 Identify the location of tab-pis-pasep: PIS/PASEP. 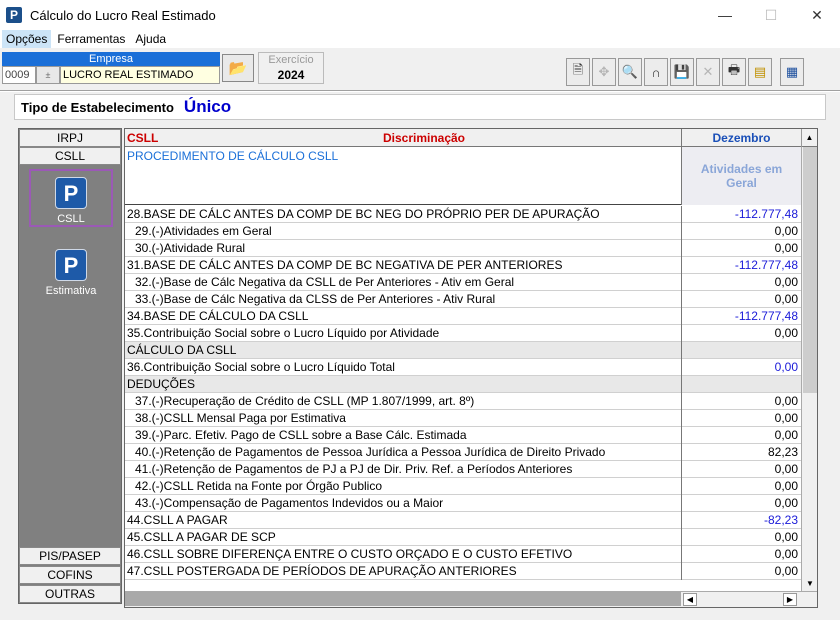
(70, 556).